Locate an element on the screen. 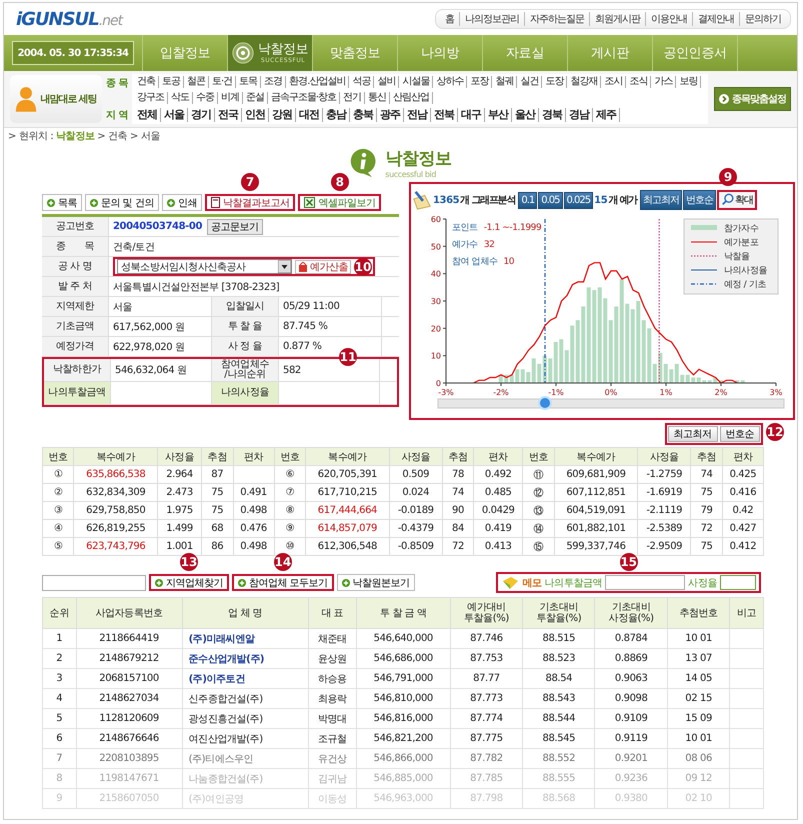 This screenshot has width=803, height=824. region-link: 제주 is located at coordinates (606, 115).